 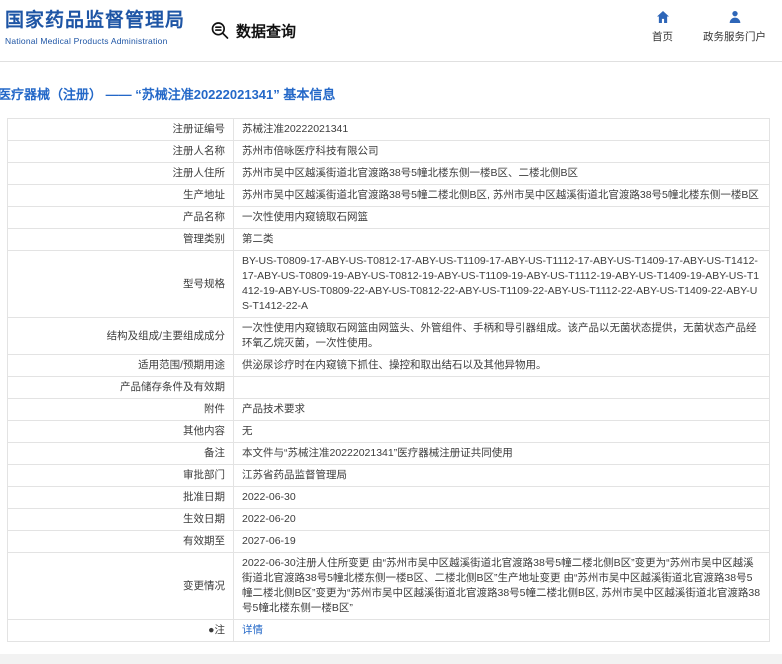 What do you see at coordinates (501, 173) in the screenshot?
I see `row-value: 苏州市吴中区越溪街道北官渡路38号5幢北楼东侧一楼B区、二楼北侧B区` at bounding box center [501, 173].